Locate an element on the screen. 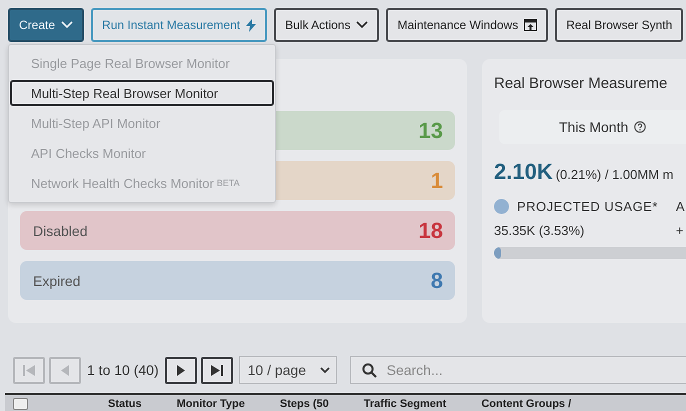 The width and height of the screenshot is (686, 411). usage-total: 2.10K is located at coordinates (523, 172).